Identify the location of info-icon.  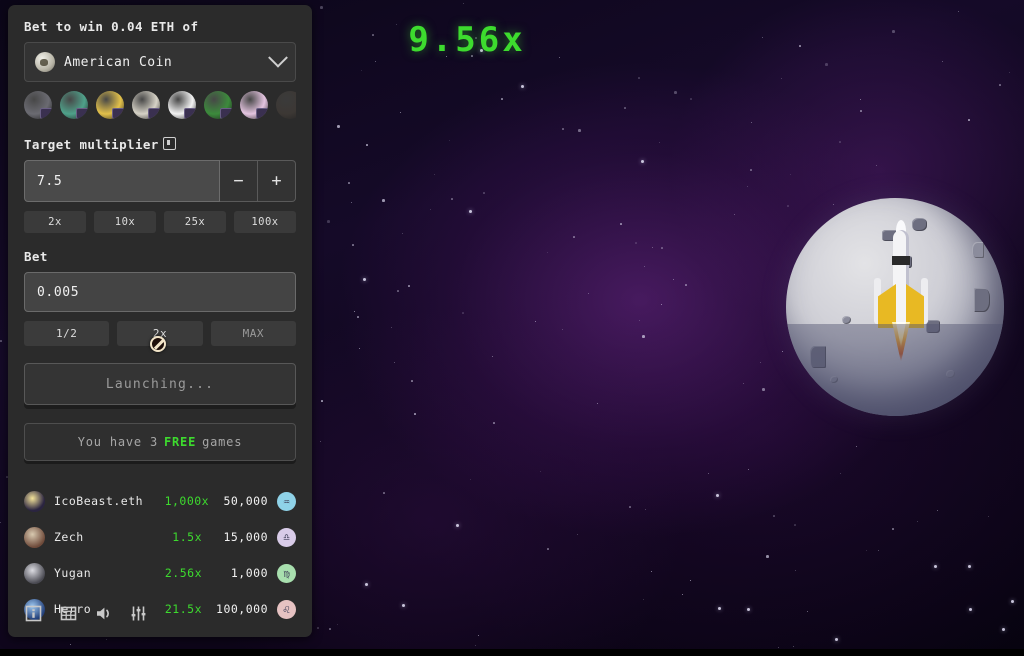
(169, 143).